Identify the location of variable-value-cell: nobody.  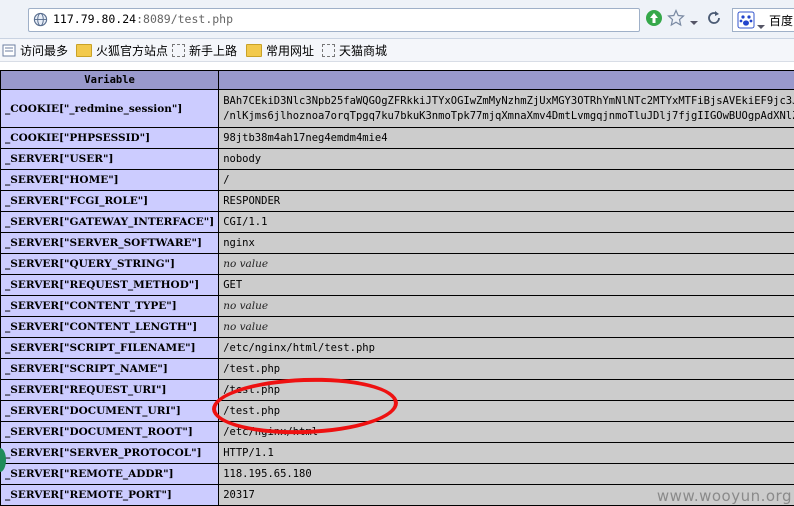
(506, 159).